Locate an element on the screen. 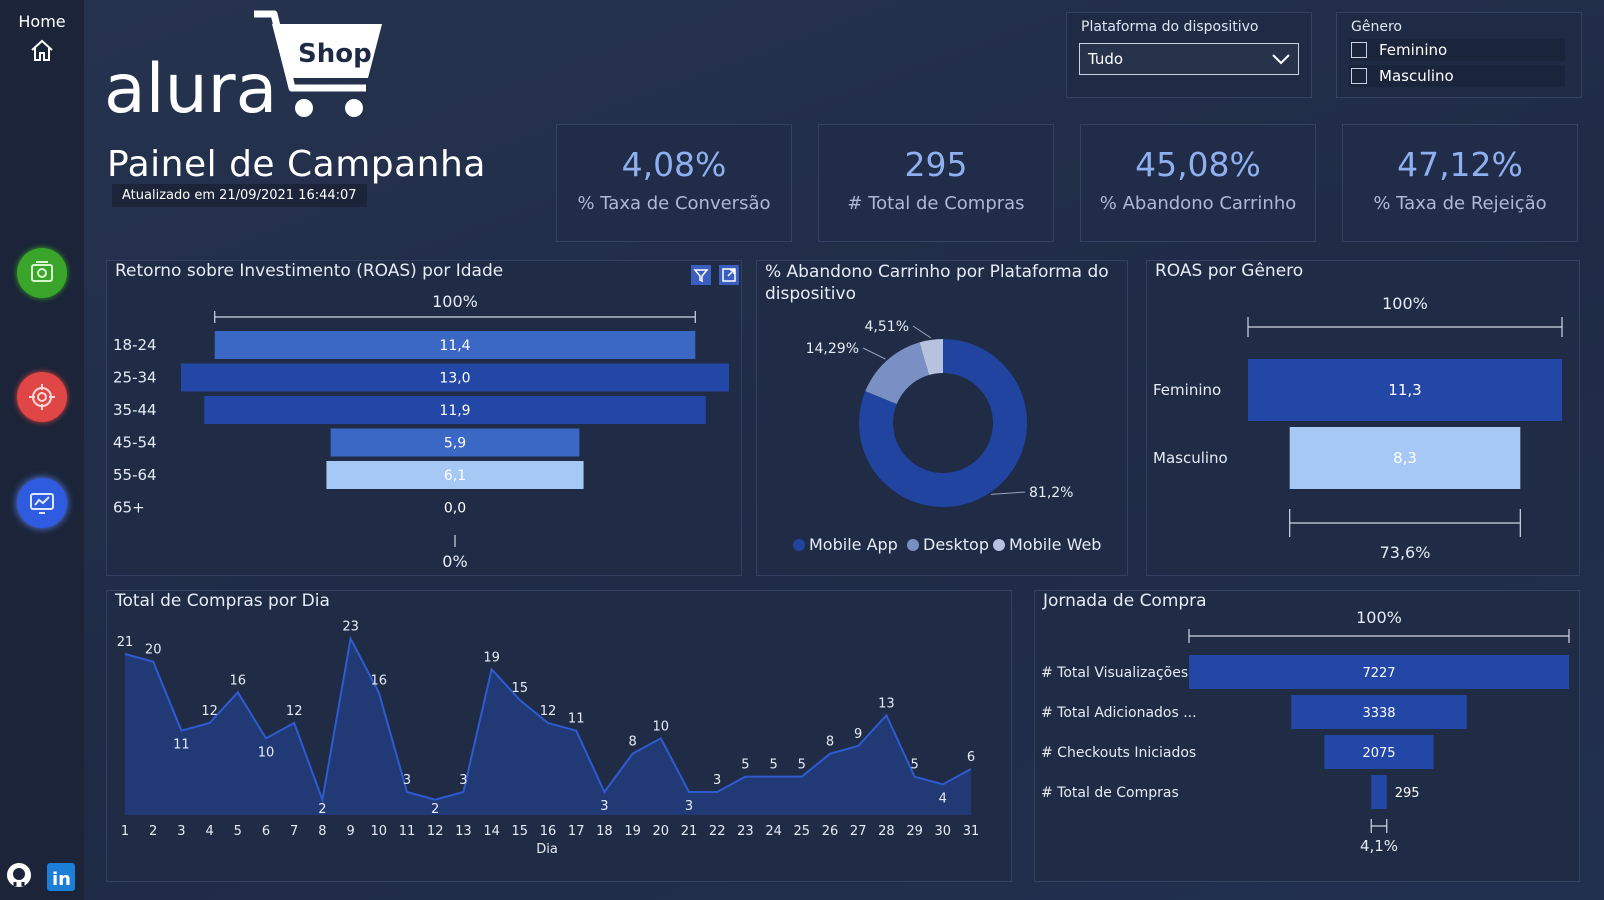 The image size is (1604, 900). page-title: Painel de Campanha is located at coordinates (296, 164).